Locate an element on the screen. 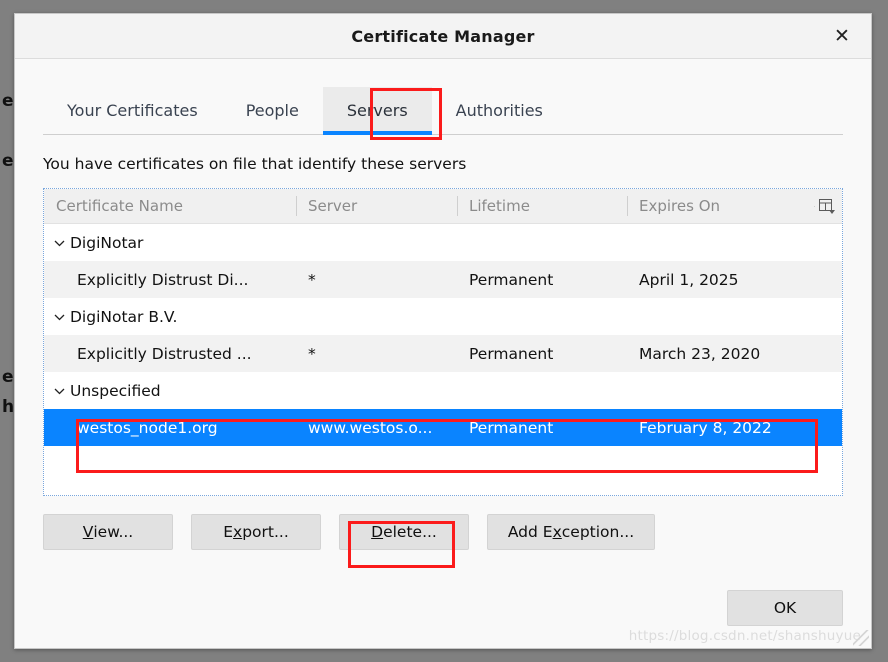 This screenshot has height=662, width=888. tab-label: Your Certificates is located at coordinates (132, 110).